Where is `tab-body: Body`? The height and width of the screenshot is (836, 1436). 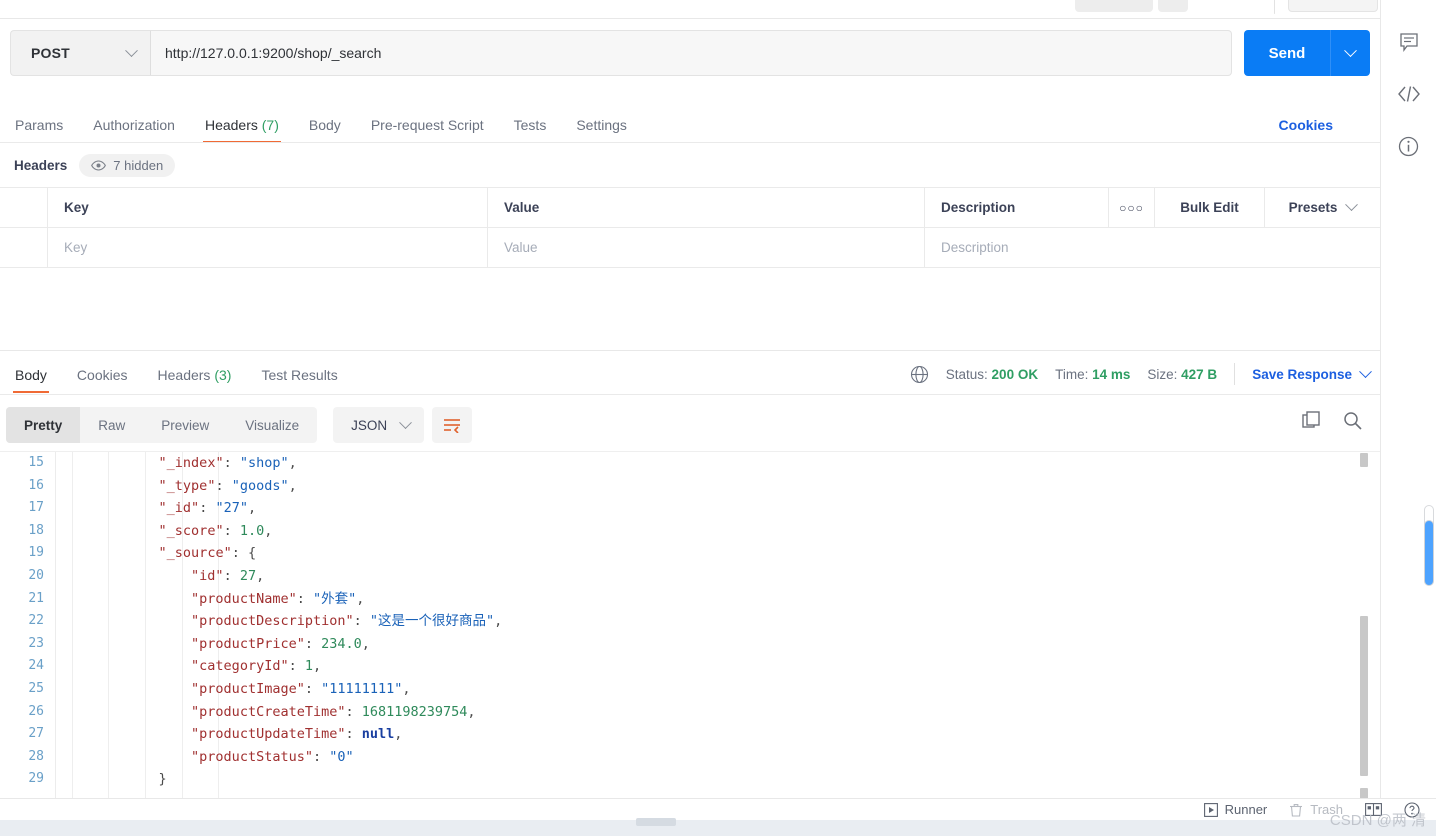 tab-body: Body is located at coordinates (325, 130).